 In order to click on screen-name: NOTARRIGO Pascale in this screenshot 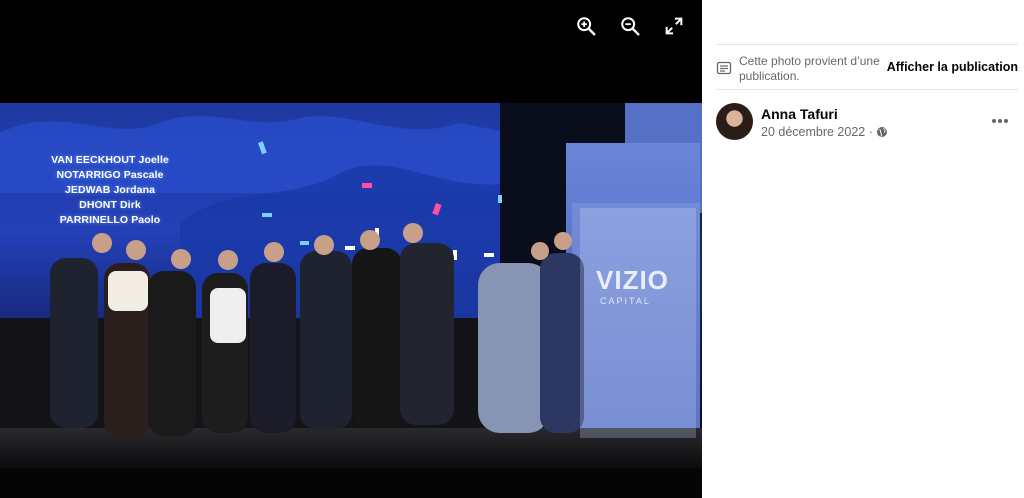, I will do `click(110, 175)`.